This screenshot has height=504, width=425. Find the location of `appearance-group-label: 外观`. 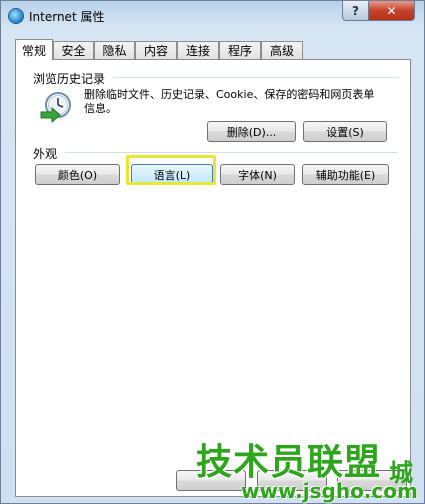

appearance-group-label: 外观 is located at coordinates (45, 154).